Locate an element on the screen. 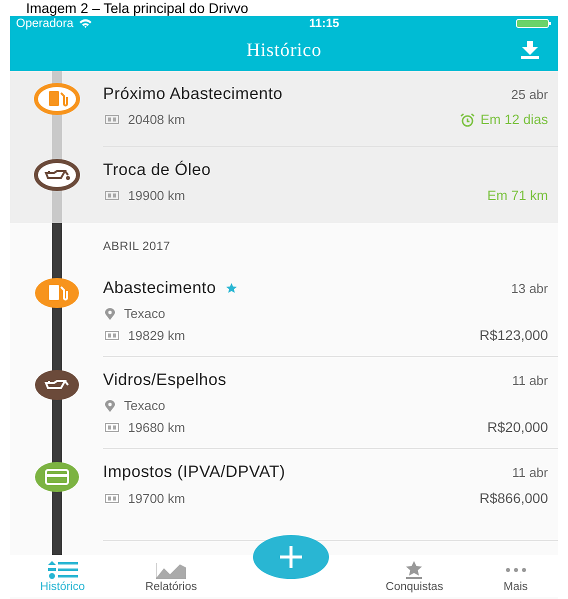  entry-date: 13 abr is located at coordinates (529, 288).